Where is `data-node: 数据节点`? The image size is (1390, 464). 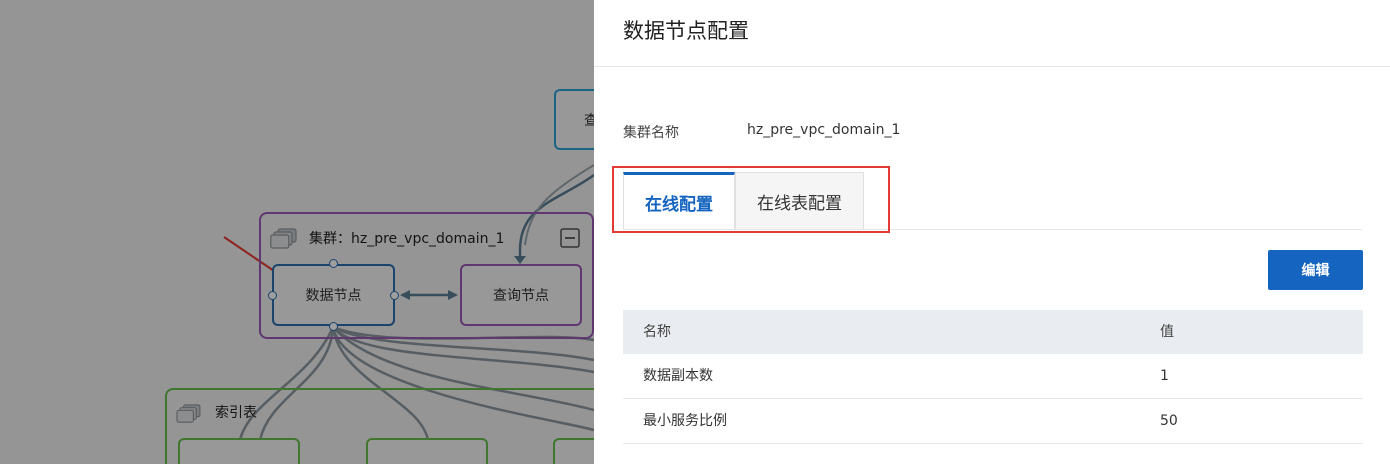 data-node: 数据节点 is located at coordinates (333, 295).